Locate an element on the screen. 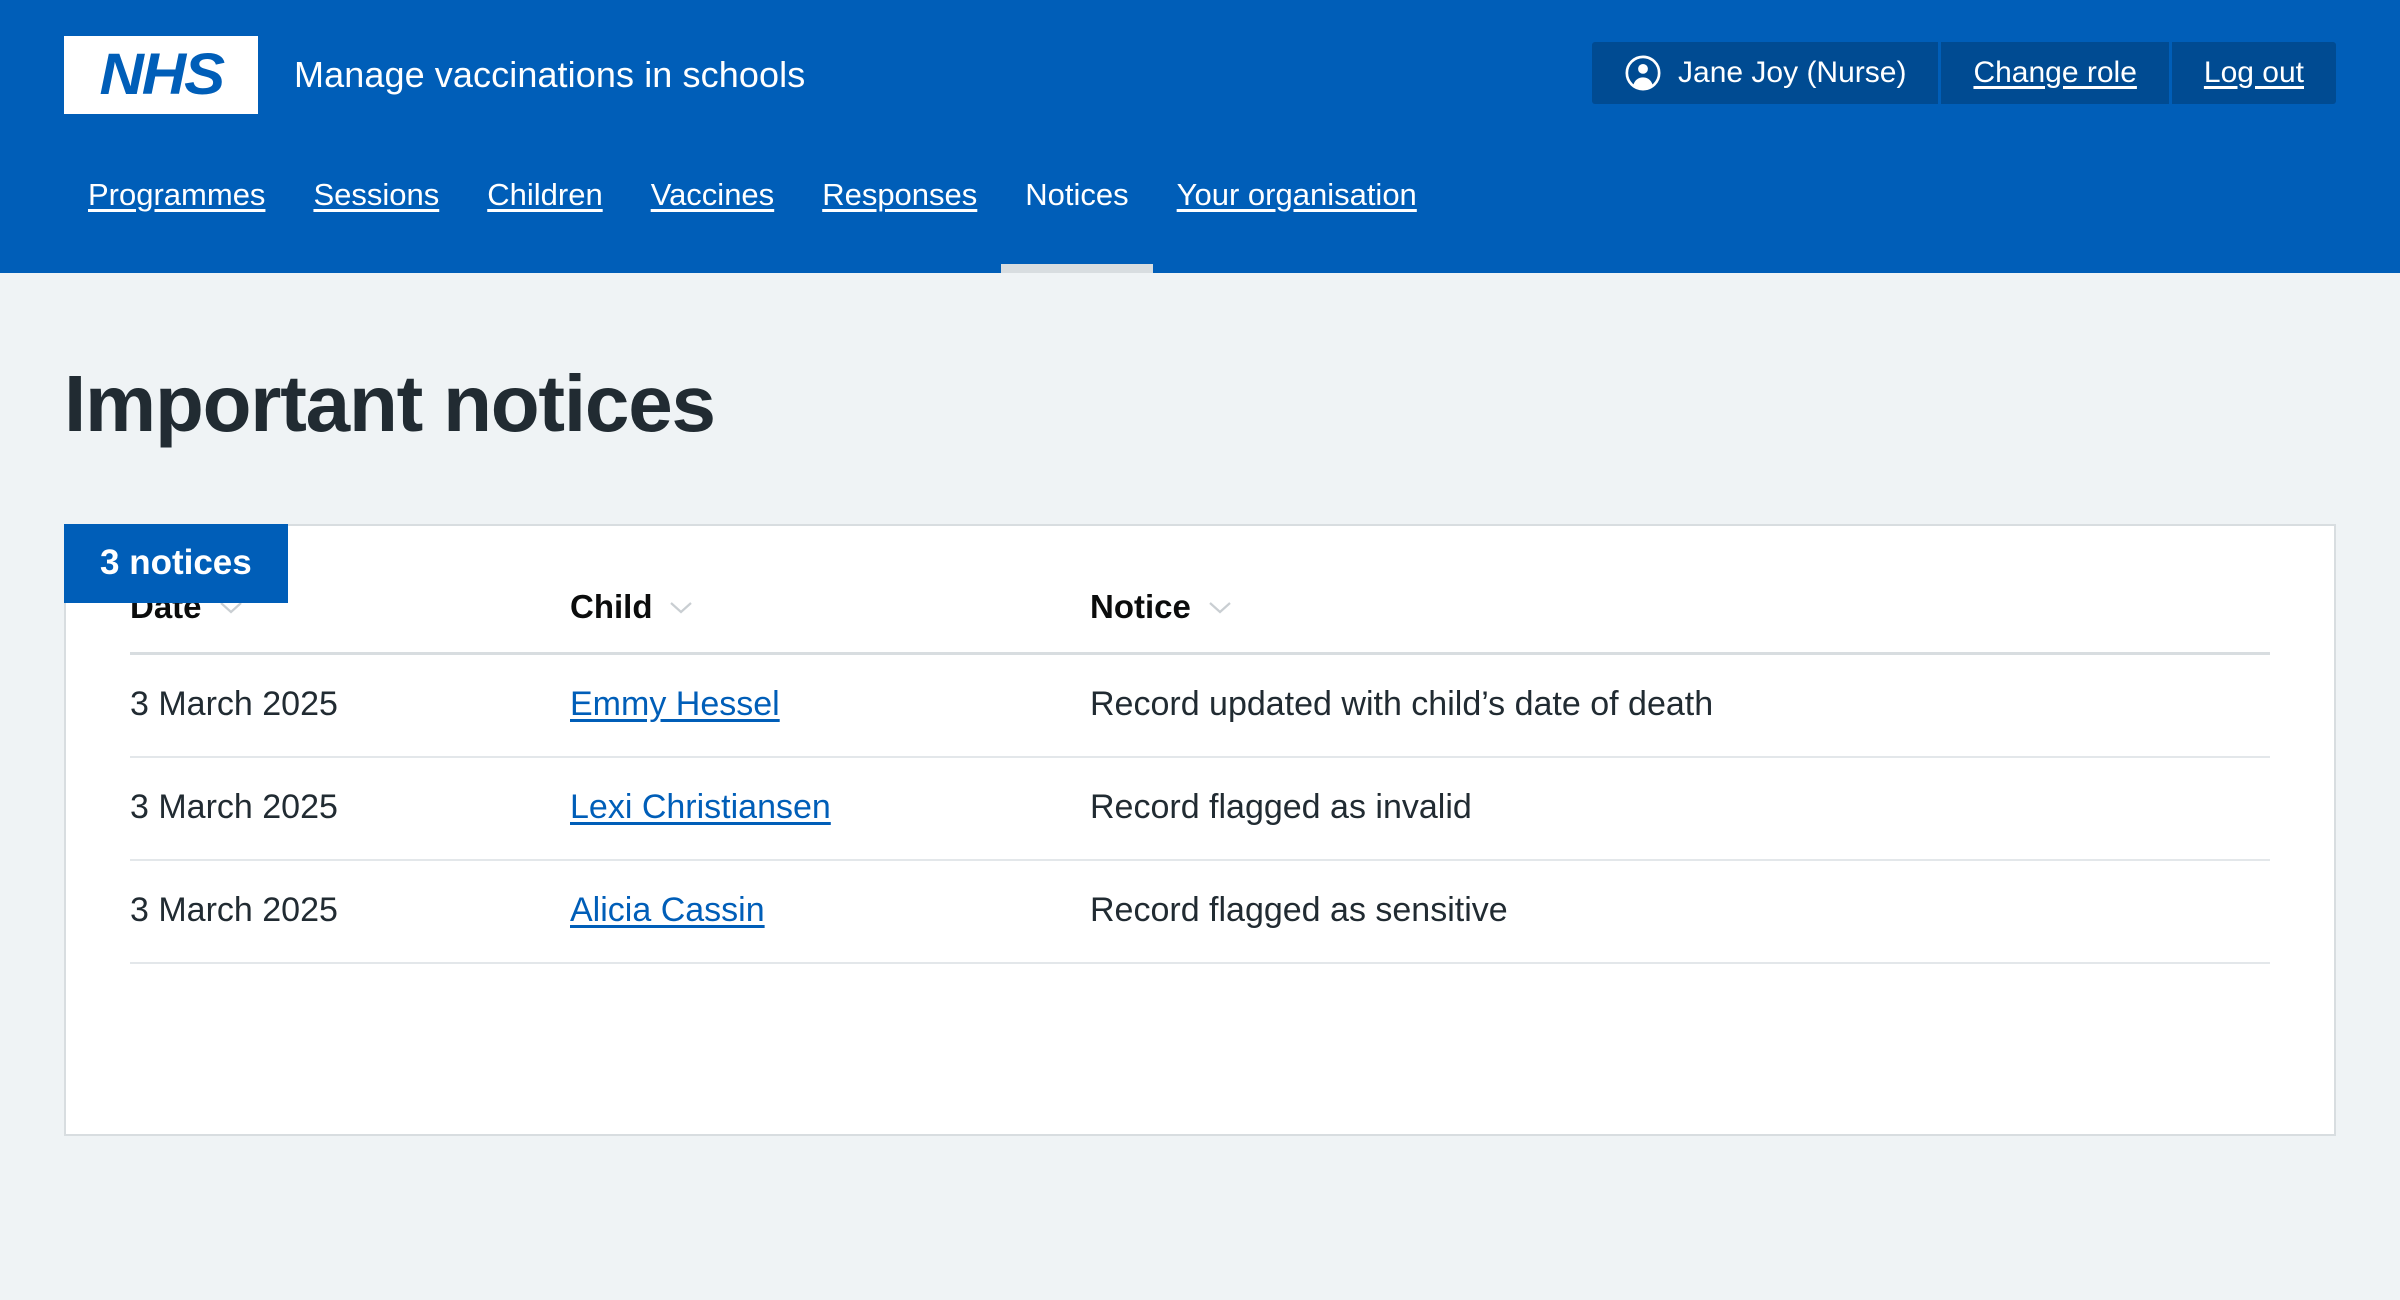 The image size is (2400, 1300). nav-item-responses: Responses is located at coordinates (899, 219).